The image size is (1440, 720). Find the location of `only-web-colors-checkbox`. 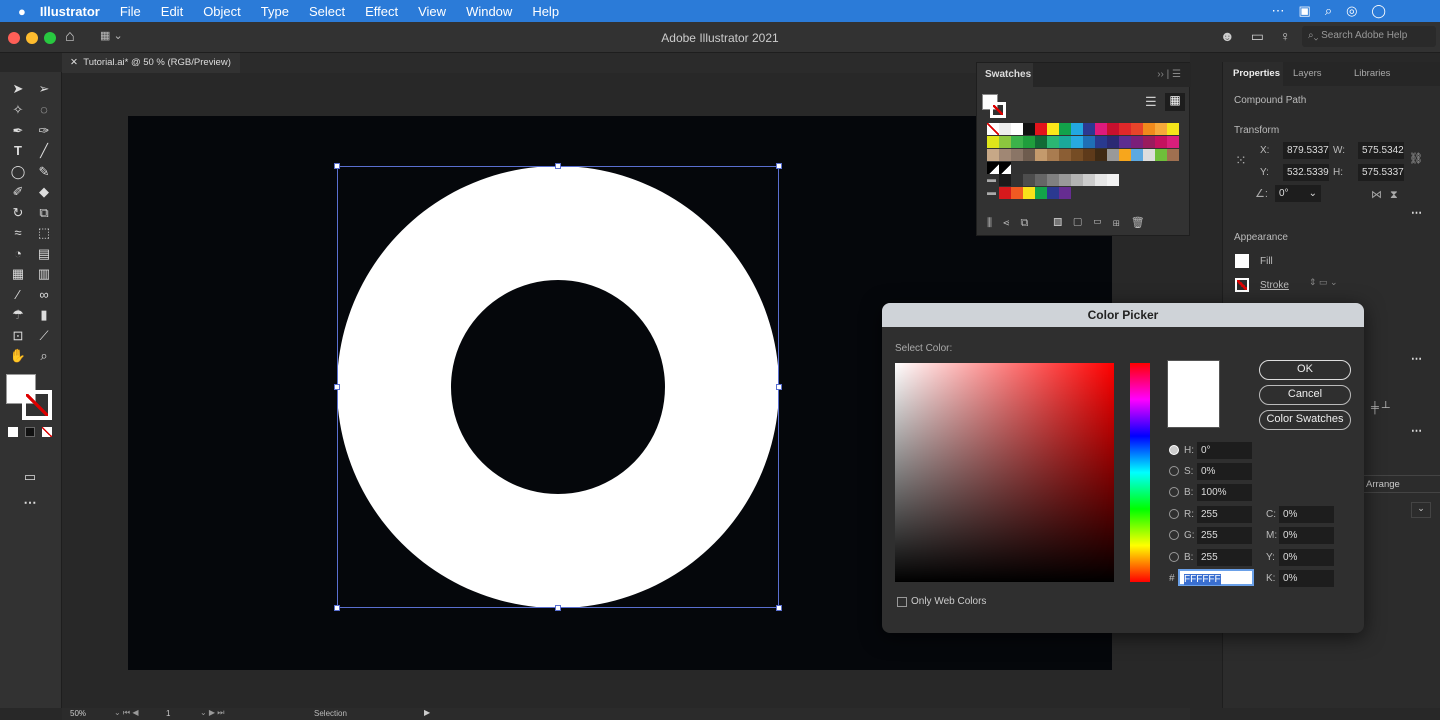

only-web-colors-checkbox is located at coordinates (902, 602).